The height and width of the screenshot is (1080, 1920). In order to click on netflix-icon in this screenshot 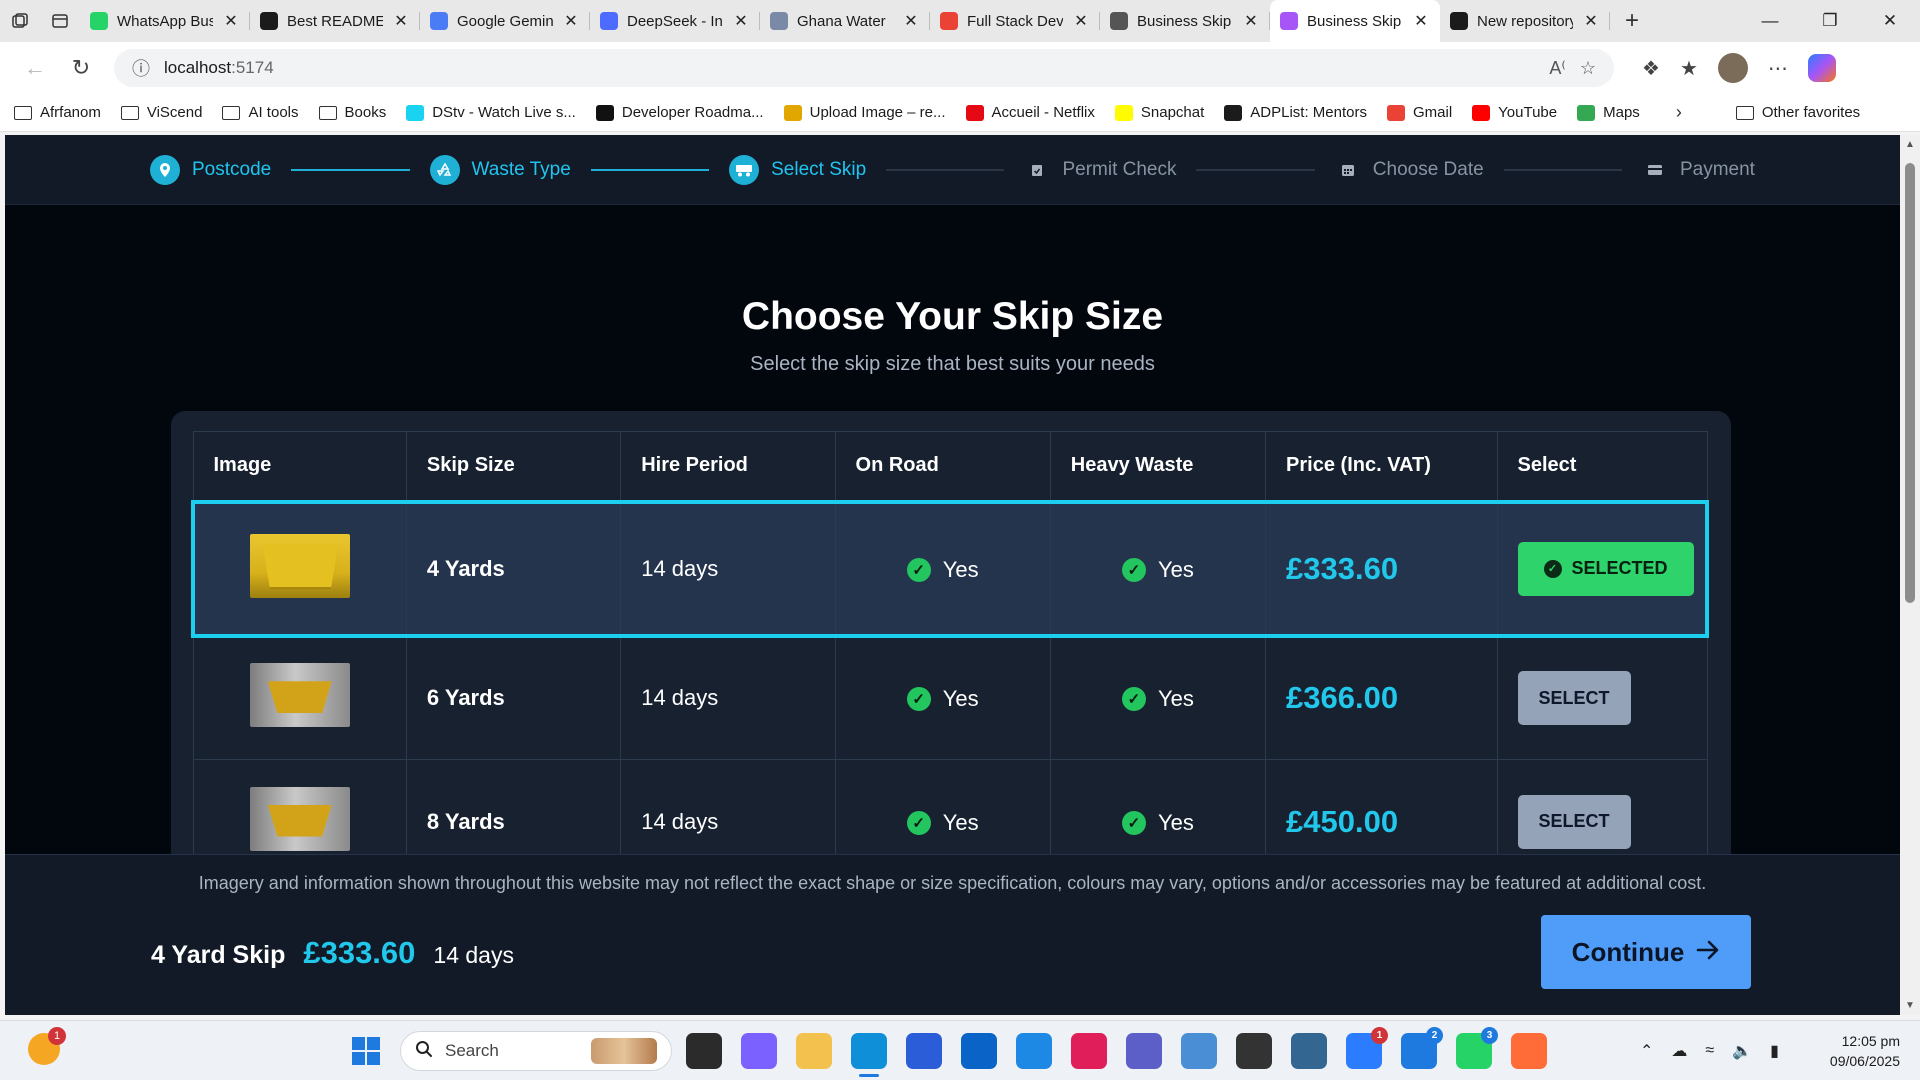, I will do `click(974, 112)`.